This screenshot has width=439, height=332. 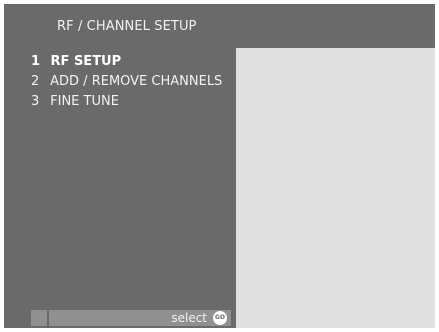 I want to click on menu-item-number: 1, so click(x=36, y=61).